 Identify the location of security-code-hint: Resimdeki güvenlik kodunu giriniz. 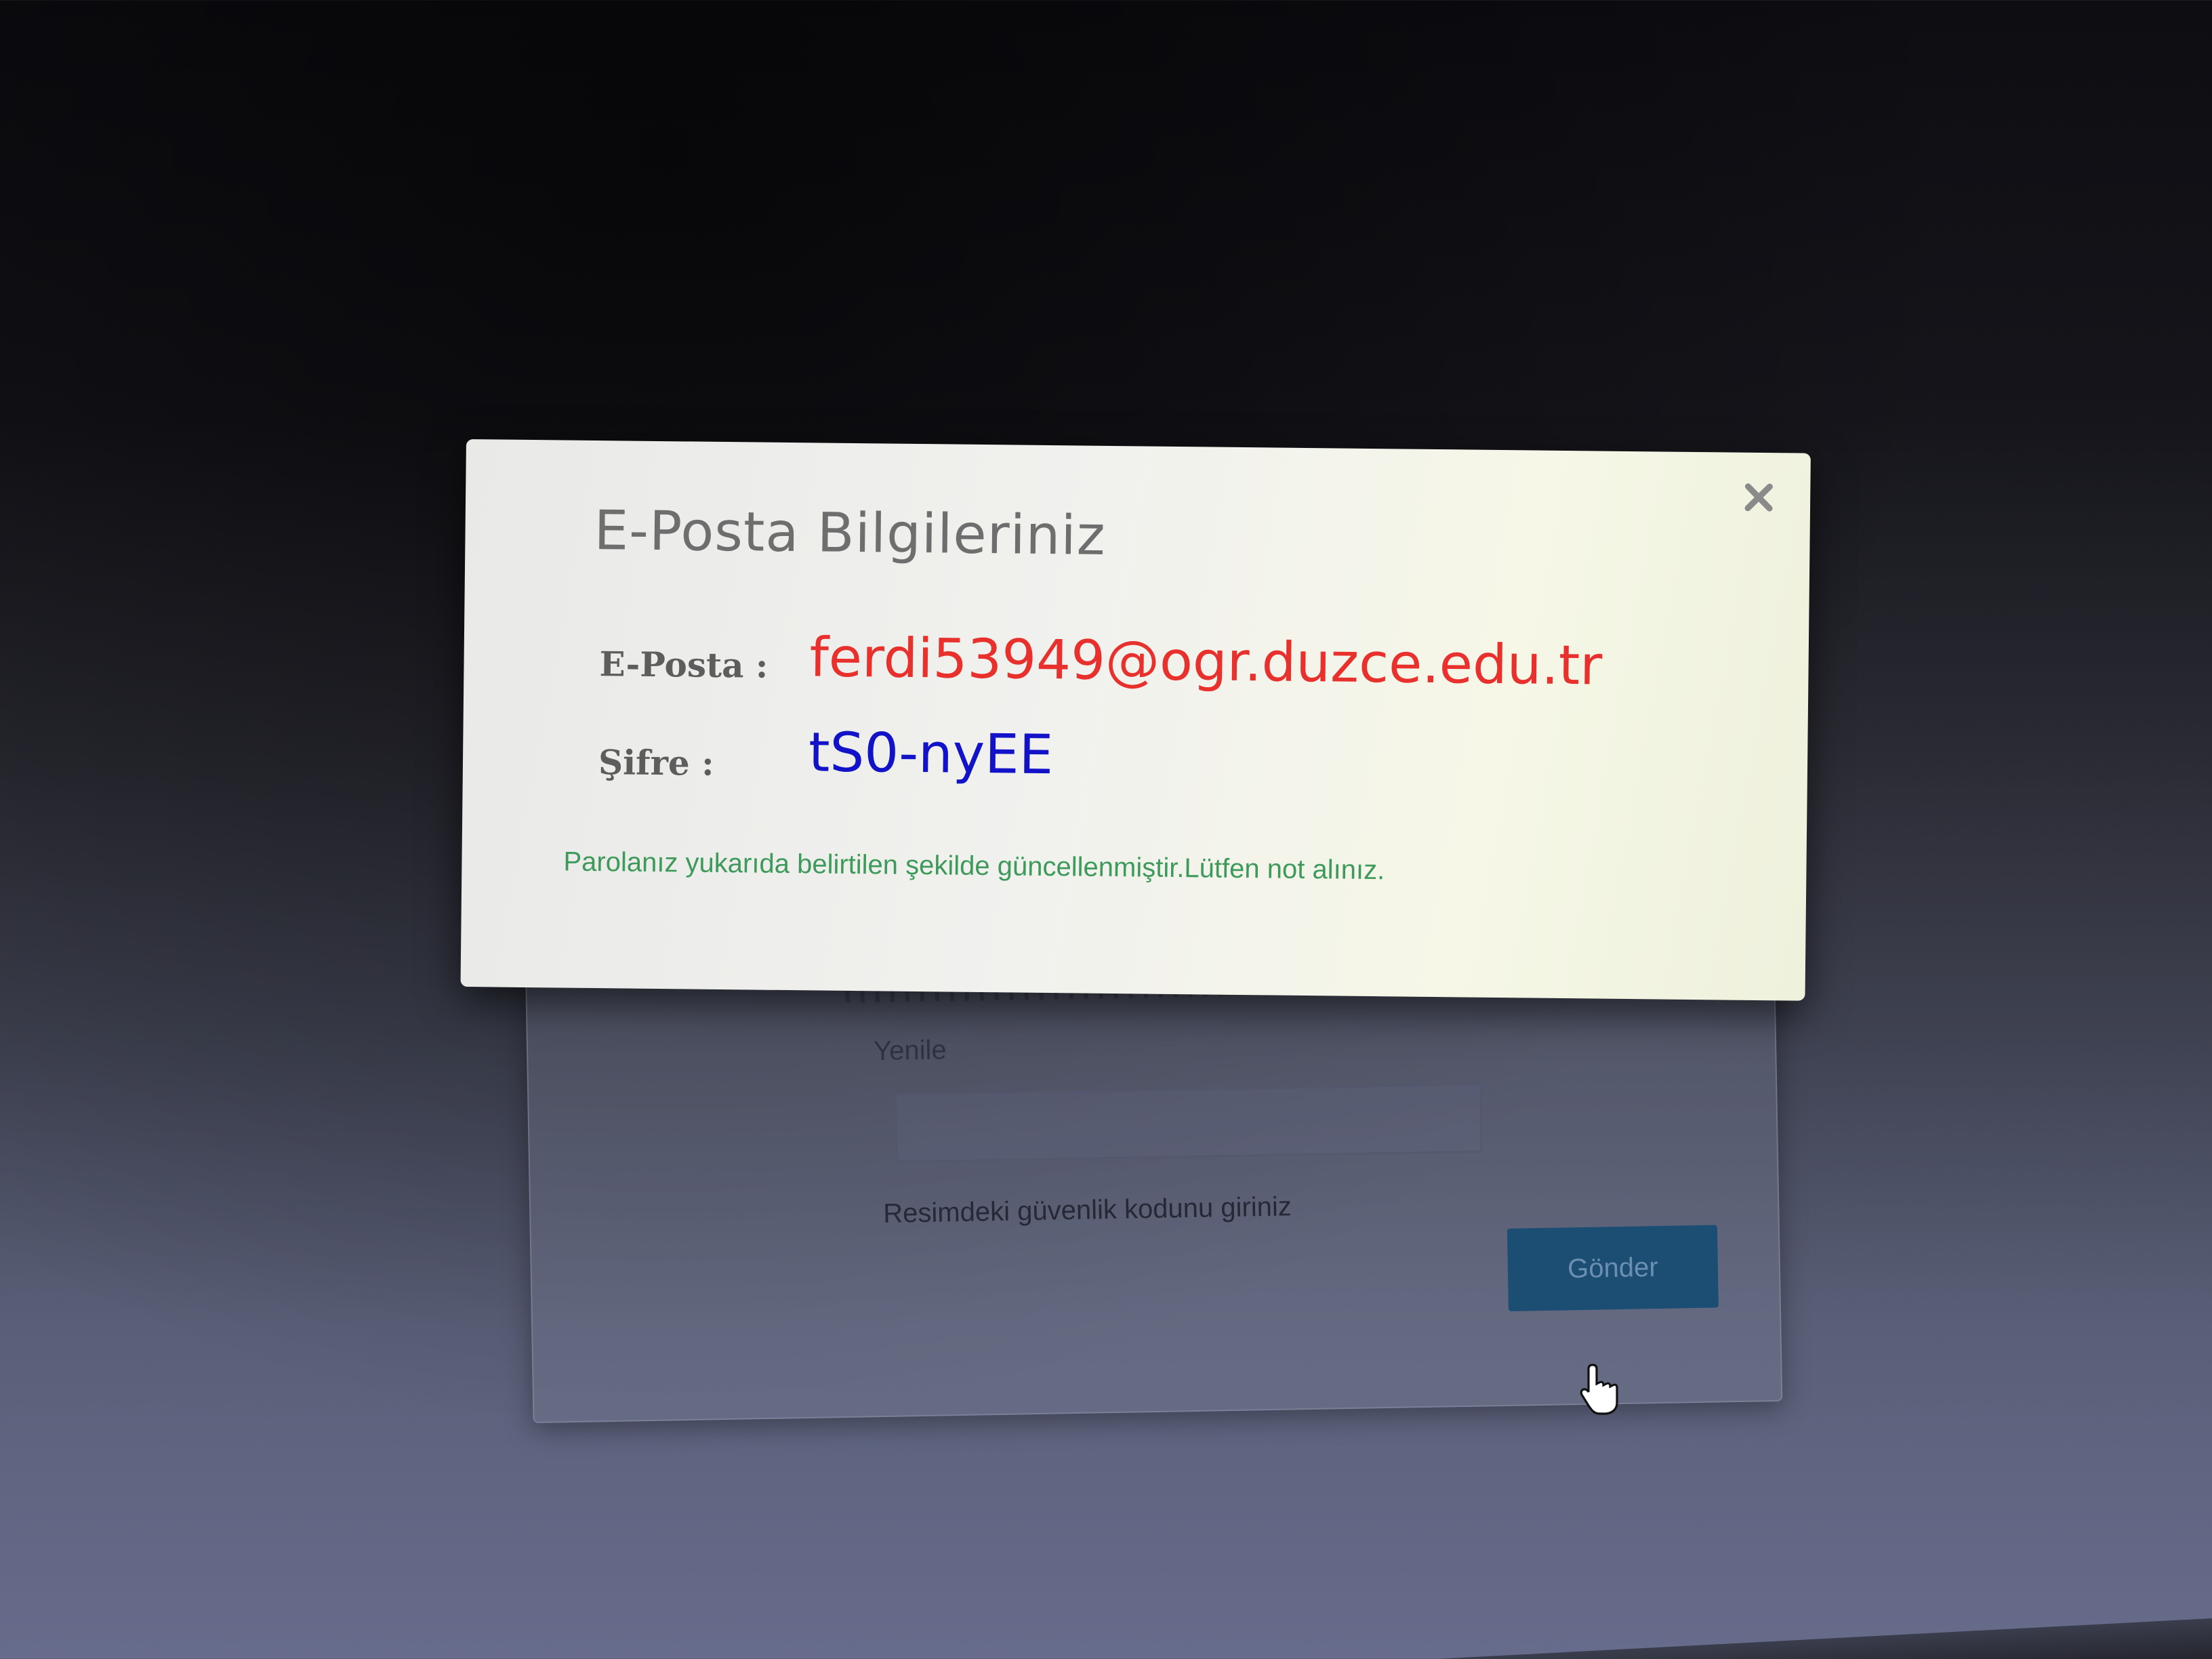
(1087, 1210).